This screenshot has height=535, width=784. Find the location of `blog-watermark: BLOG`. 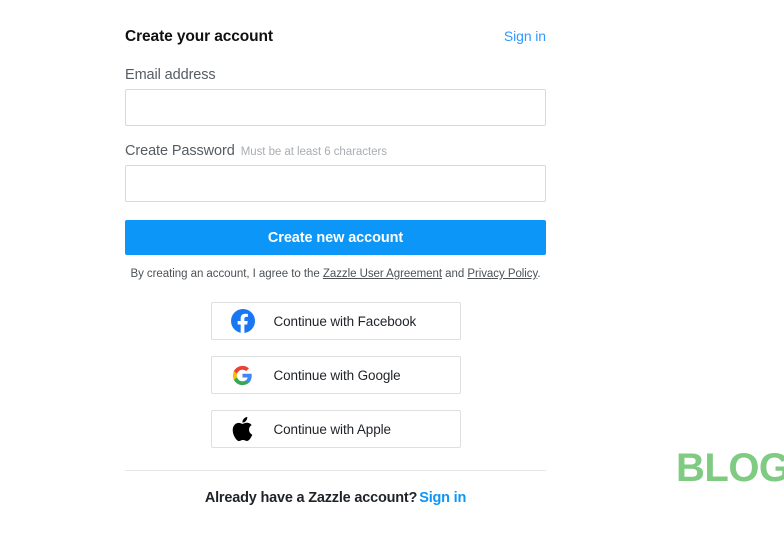

blog-watermark: BLOG is located at coordinates (730, 468).